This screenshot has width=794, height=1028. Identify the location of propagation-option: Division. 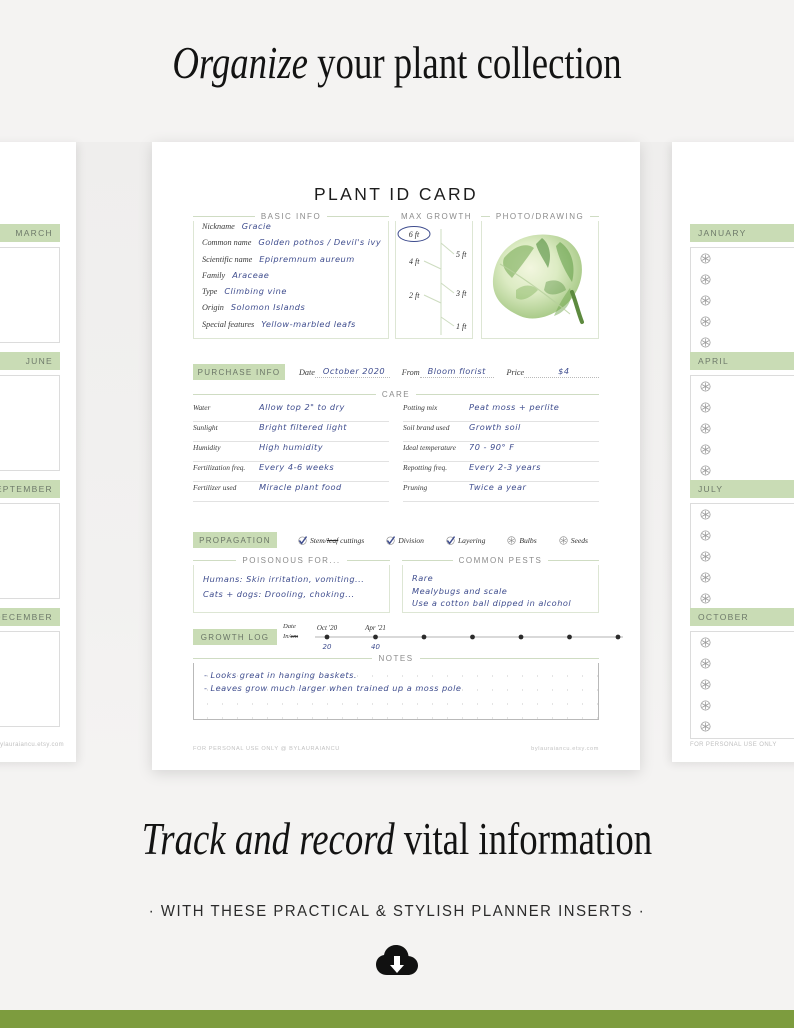
(405, 540).